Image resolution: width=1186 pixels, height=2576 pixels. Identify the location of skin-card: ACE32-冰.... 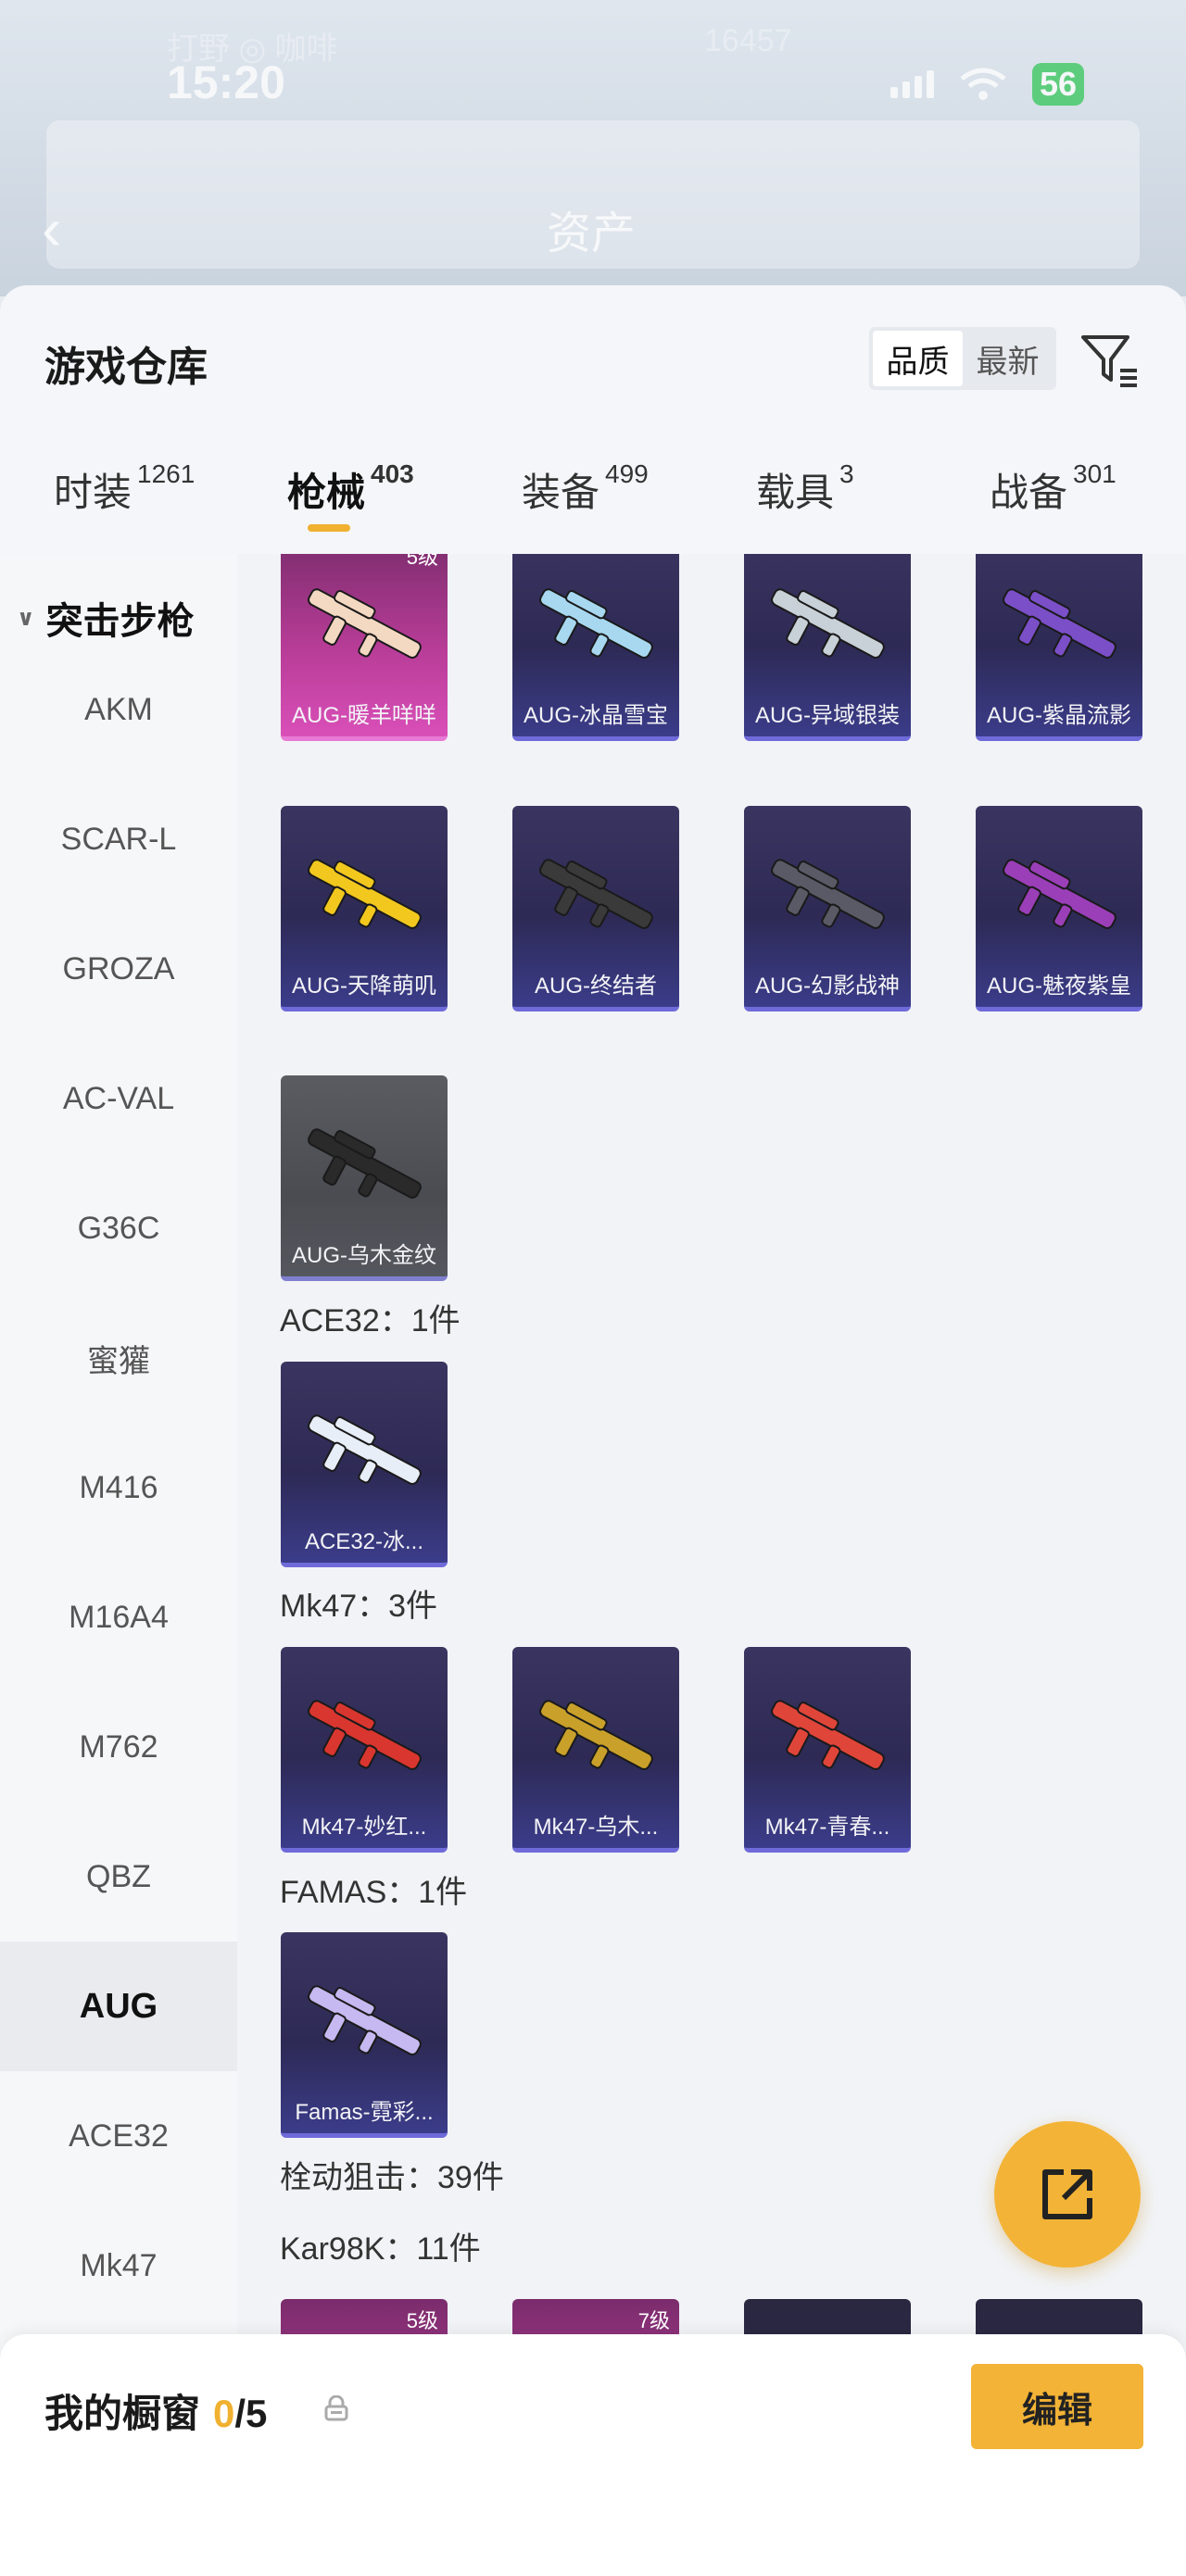
(364, 1464).